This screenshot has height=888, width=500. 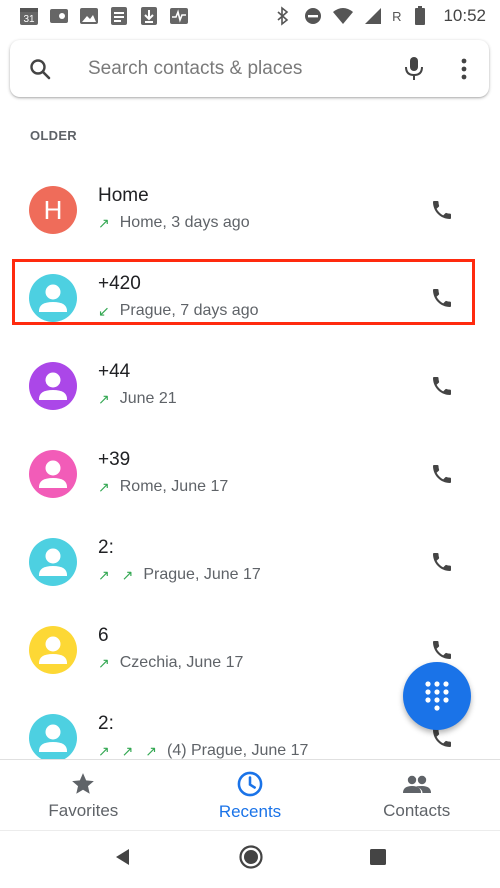 I want to click on more-options-icon, so click(x=464, y=68).